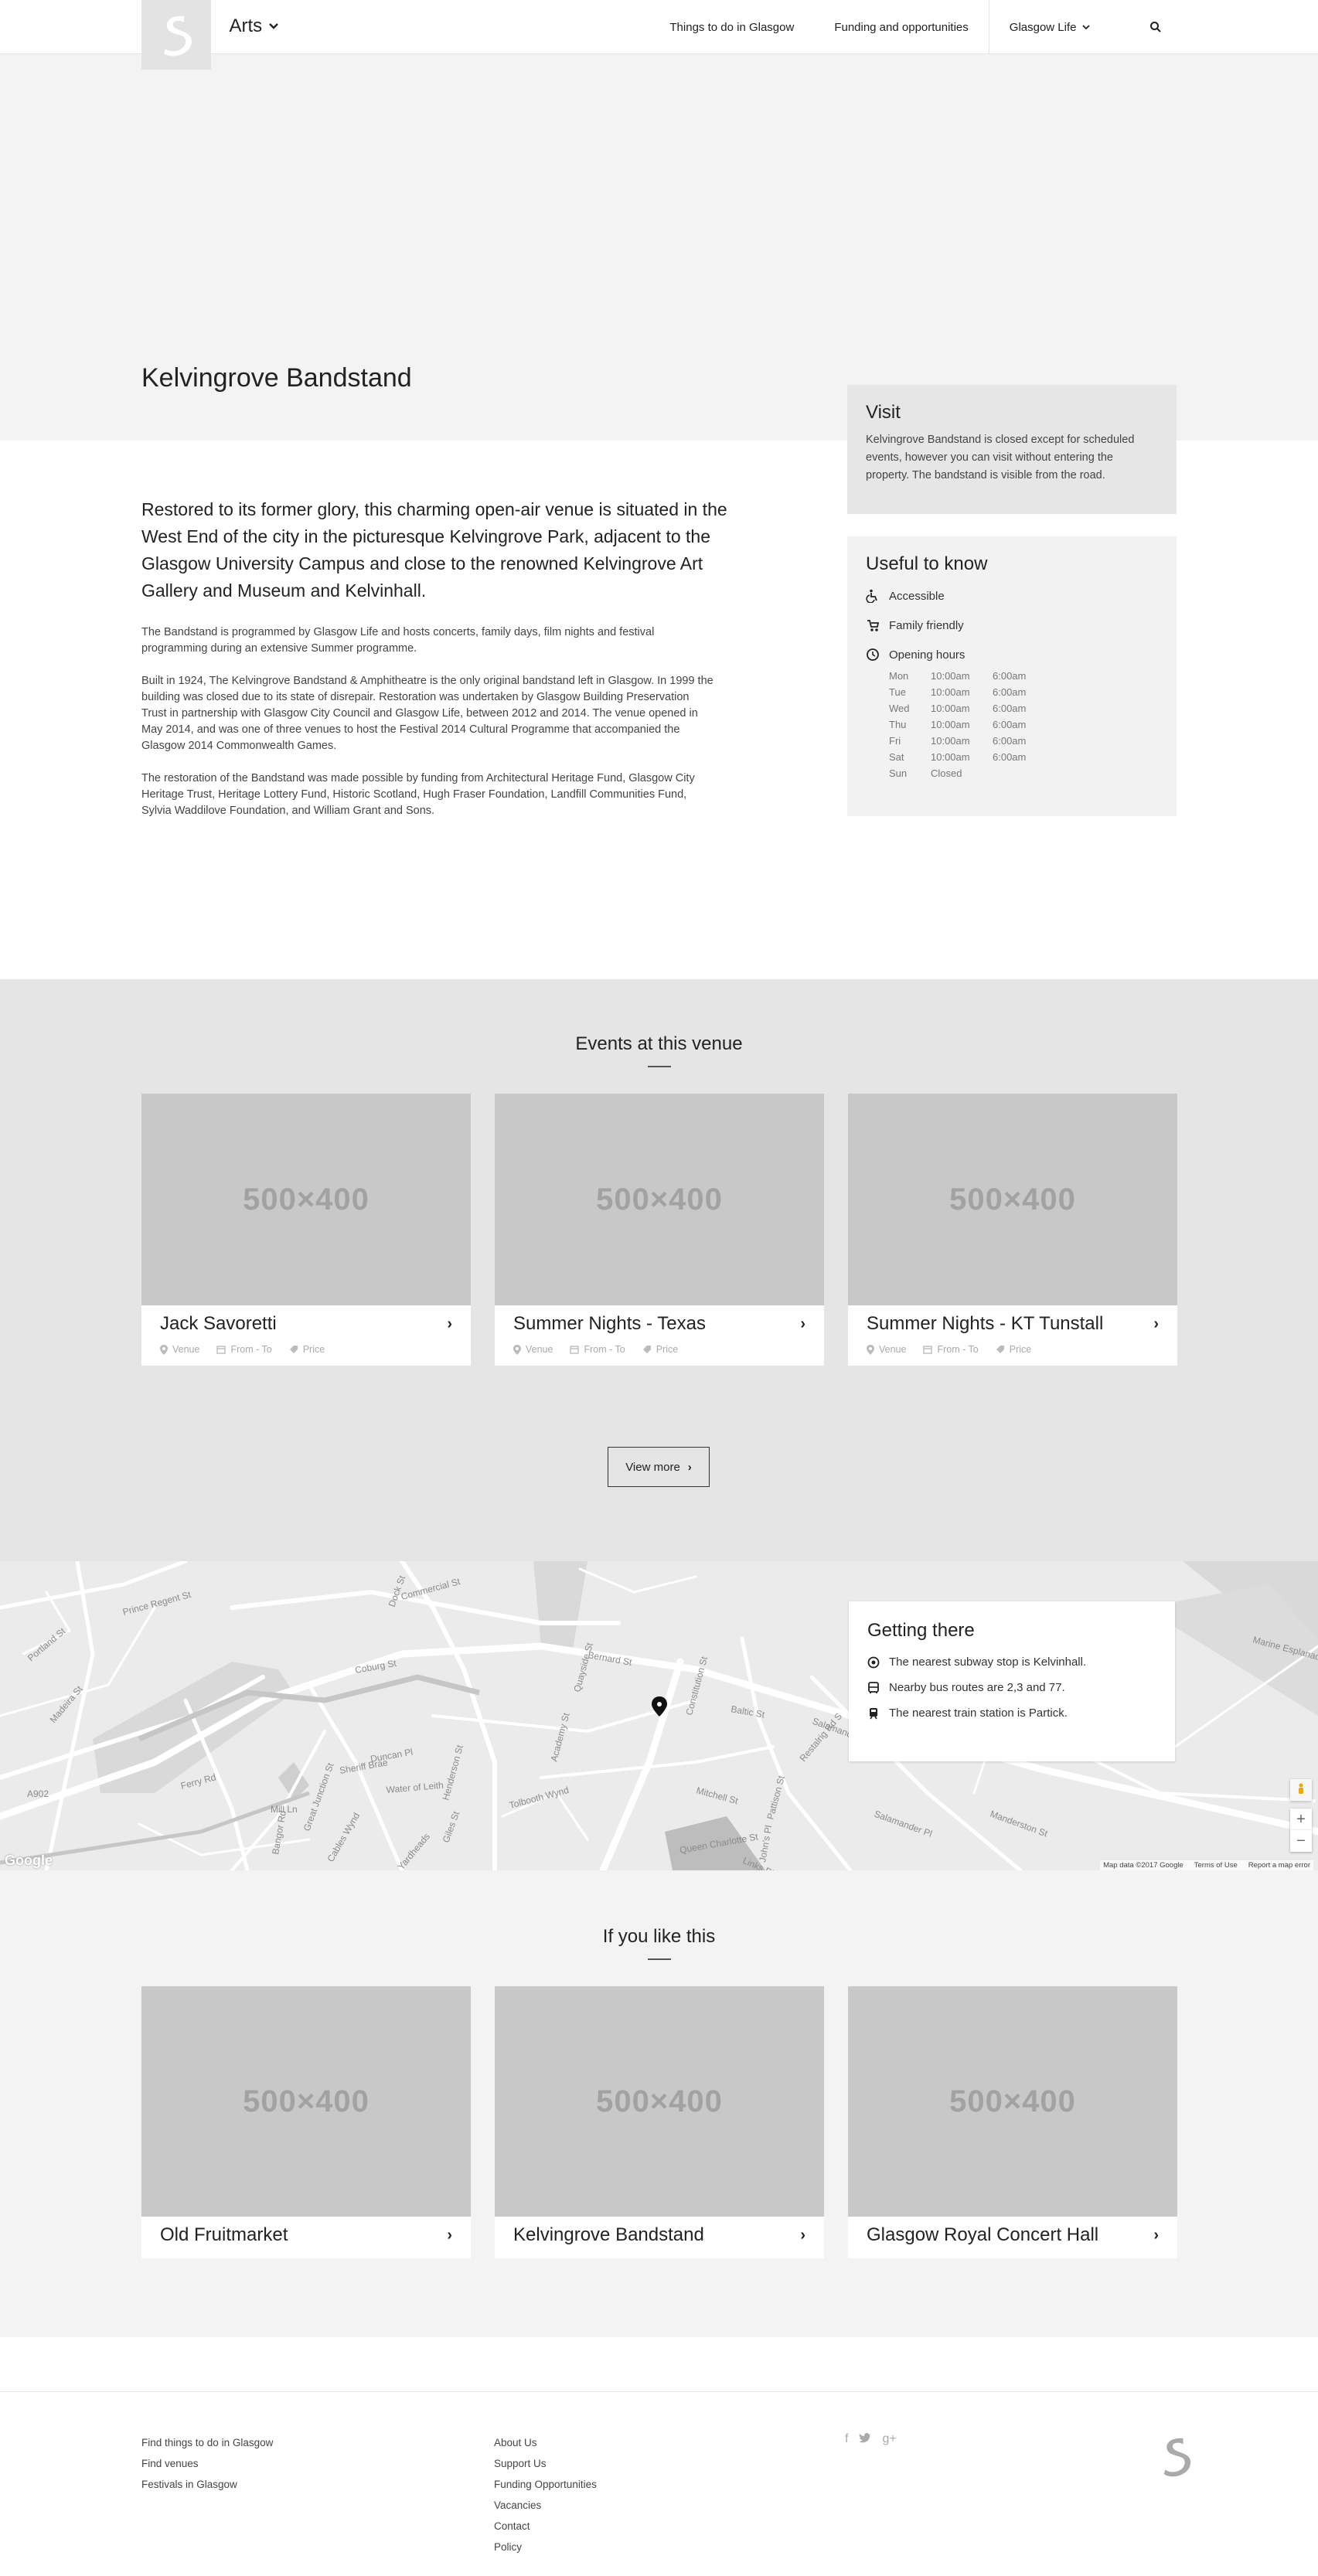 Image resolution: width=1318 pixels, height=2576 pixels. I want to click on nav-glasgow-life: Glasgow Life, so click(1050, 27).